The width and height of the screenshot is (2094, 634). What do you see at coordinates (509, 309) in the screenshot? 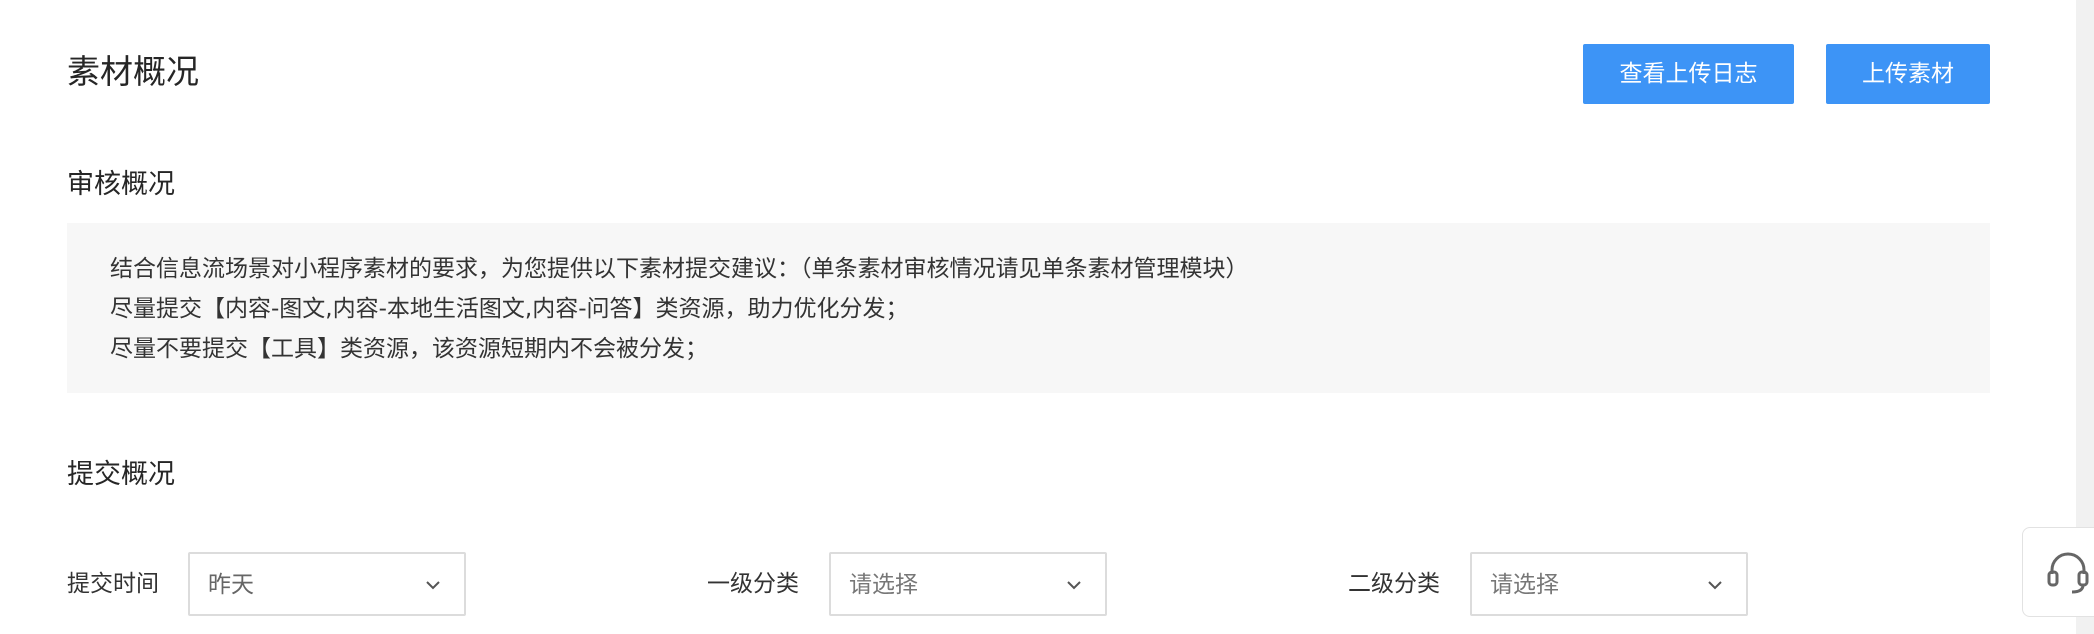
I see `notice-line: 尽量提交【内容-图文,内容-本地生活图文,内容-问答】类资源，助力优化分发；` at bounding box center [509, 309].